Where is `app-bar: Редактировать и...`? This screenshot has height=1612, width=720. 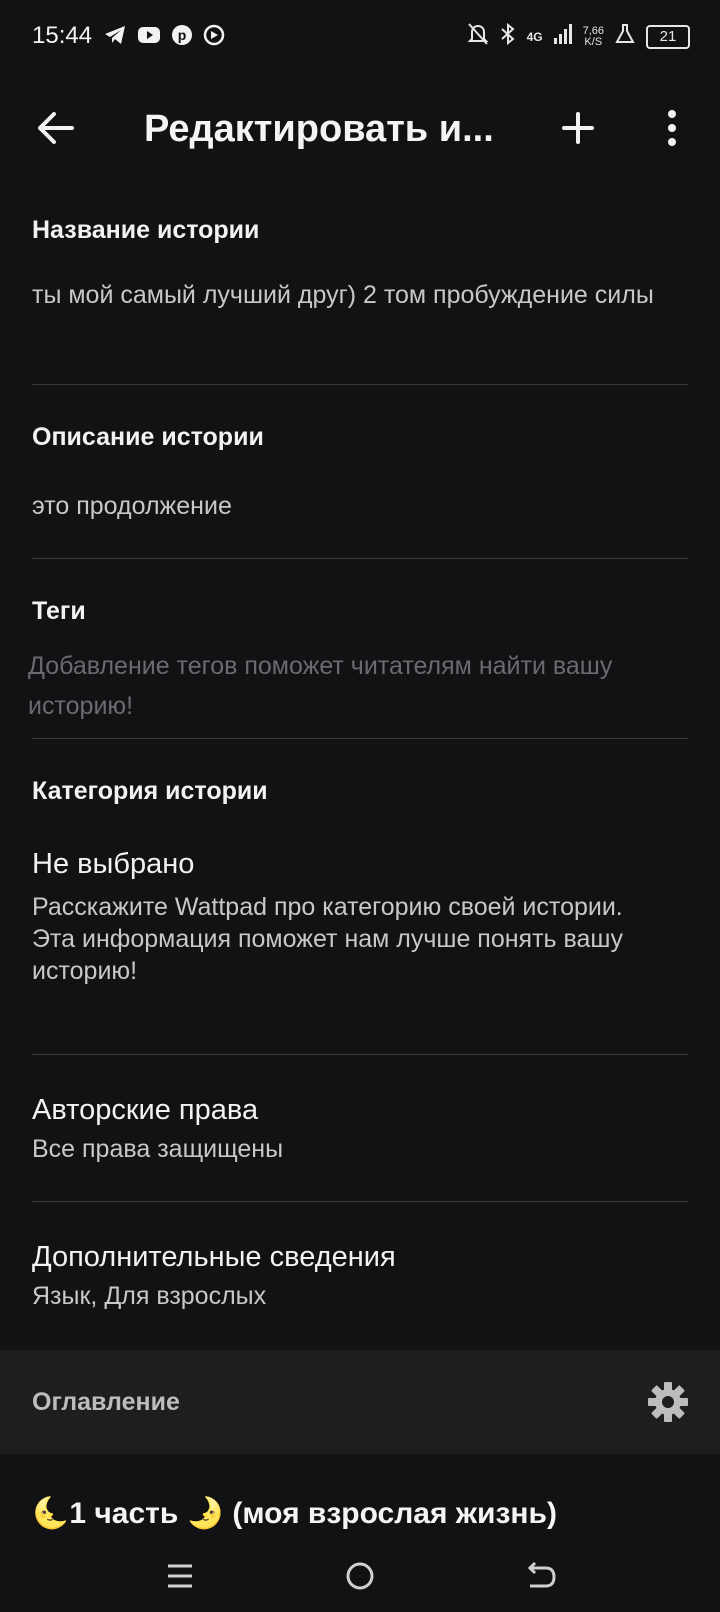
app-bar: Редактировать и... is located at coordinates (360, 130).